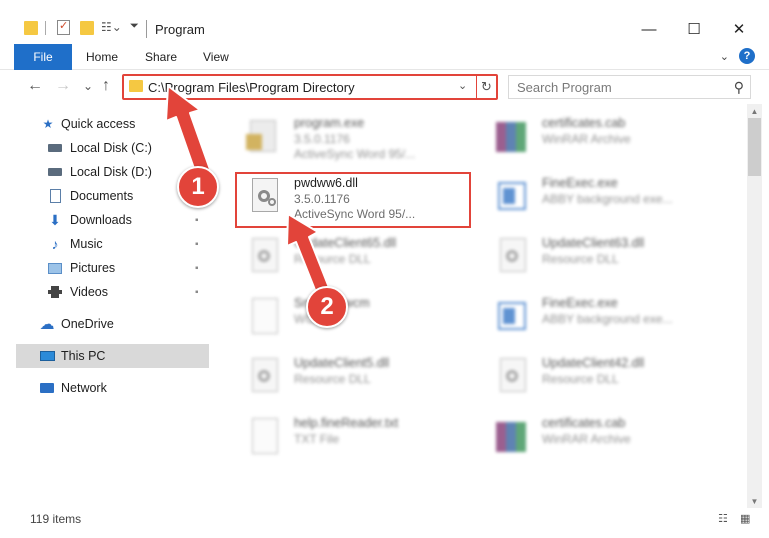  I want to click on annotation-arrows, so click(248, 190).